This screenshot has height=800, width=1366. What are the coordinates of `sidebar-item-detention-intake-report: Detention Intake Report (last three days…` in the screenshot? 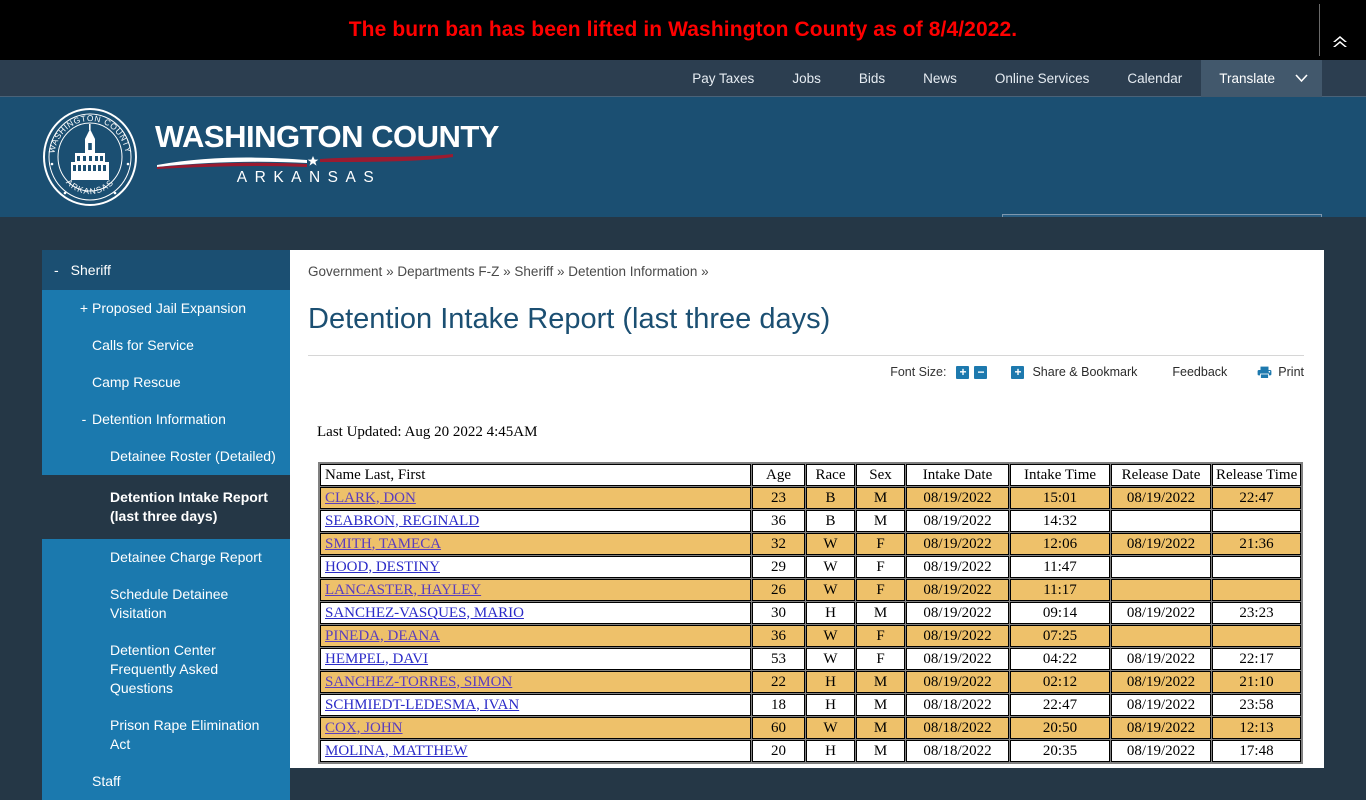 It's located at (166, 507).